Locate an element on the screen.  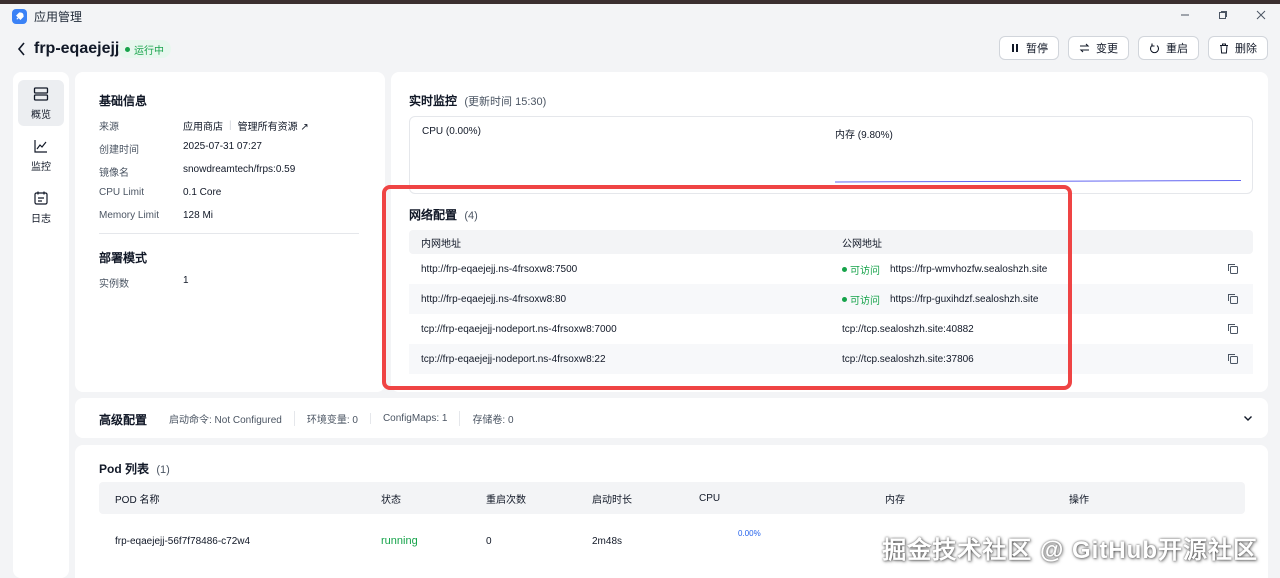
deploy-mode-title: 部署模式 is located at coordinates (123, 258).